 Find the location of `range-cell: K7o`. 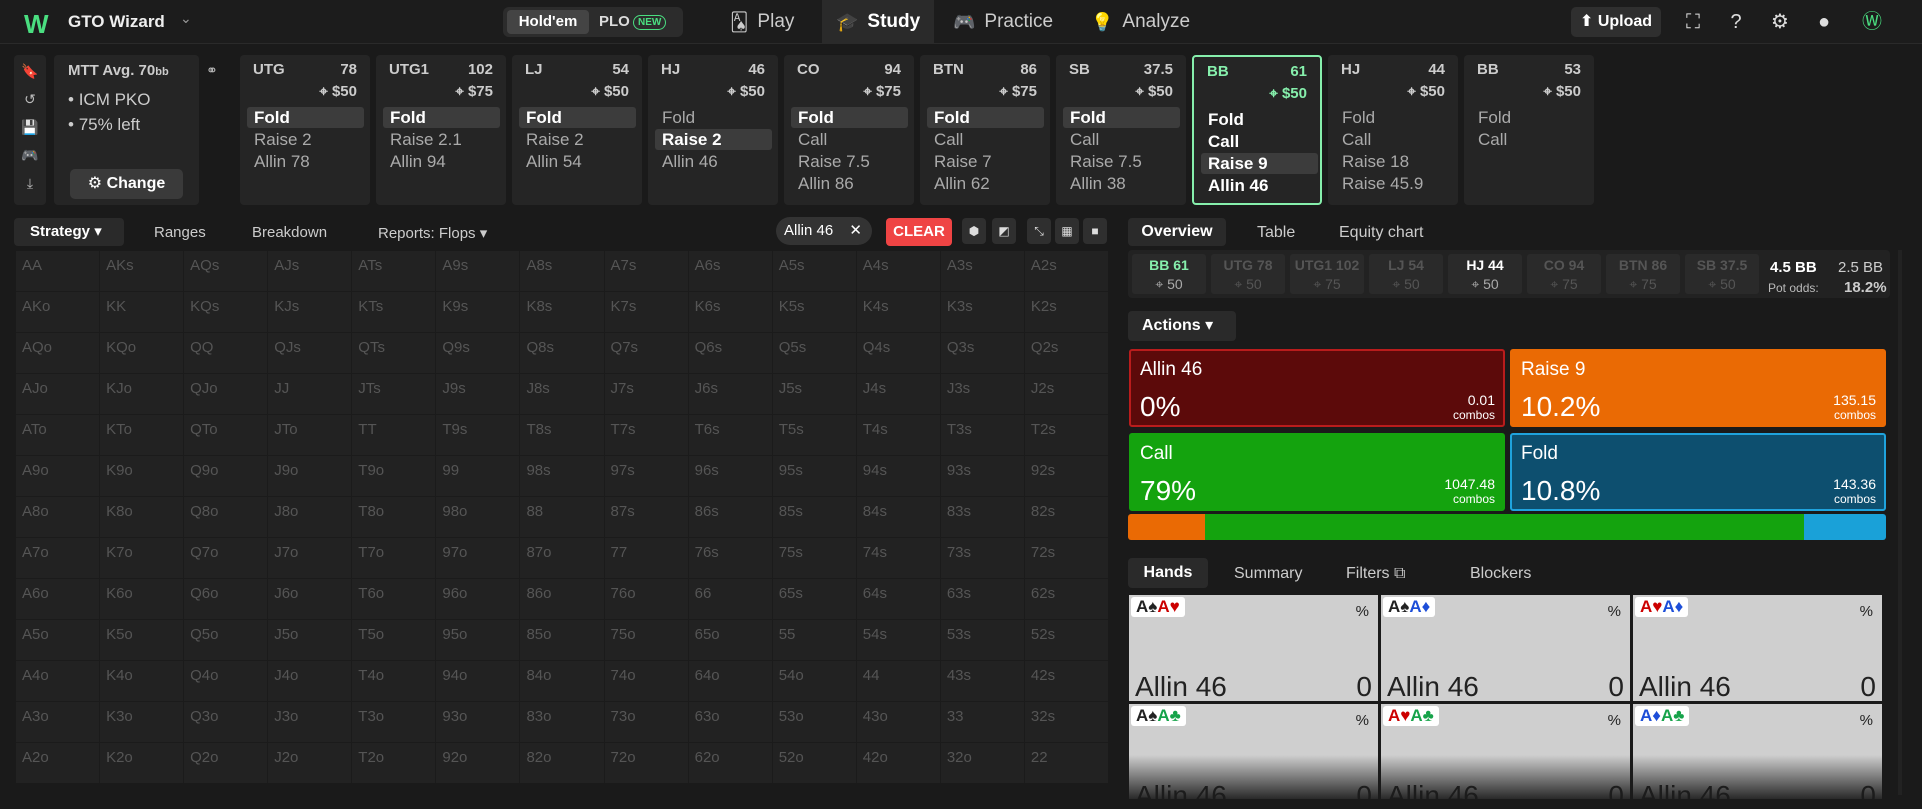

range-cell: K7o is located at coordinates (142, 558).